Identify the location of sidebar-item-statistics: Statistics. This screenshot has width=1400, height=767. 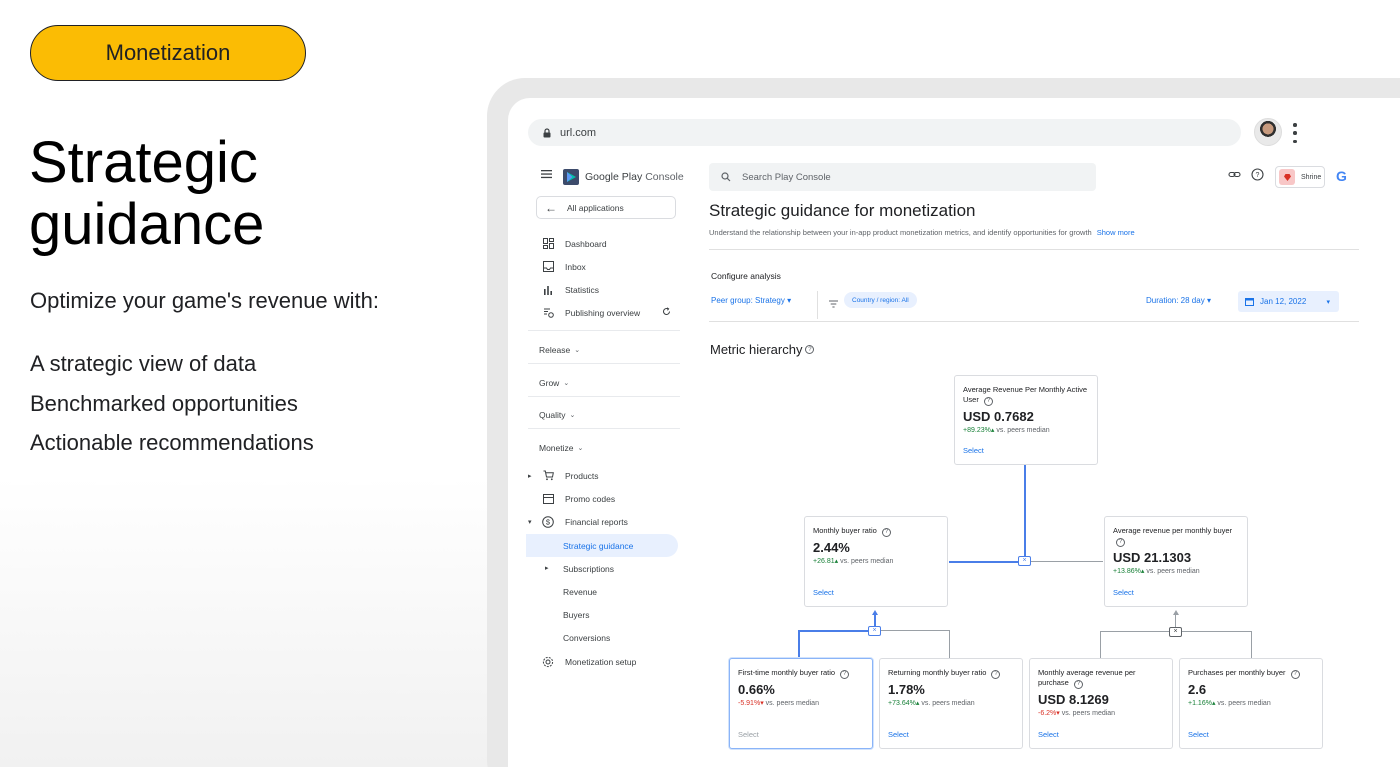
(553, 289).